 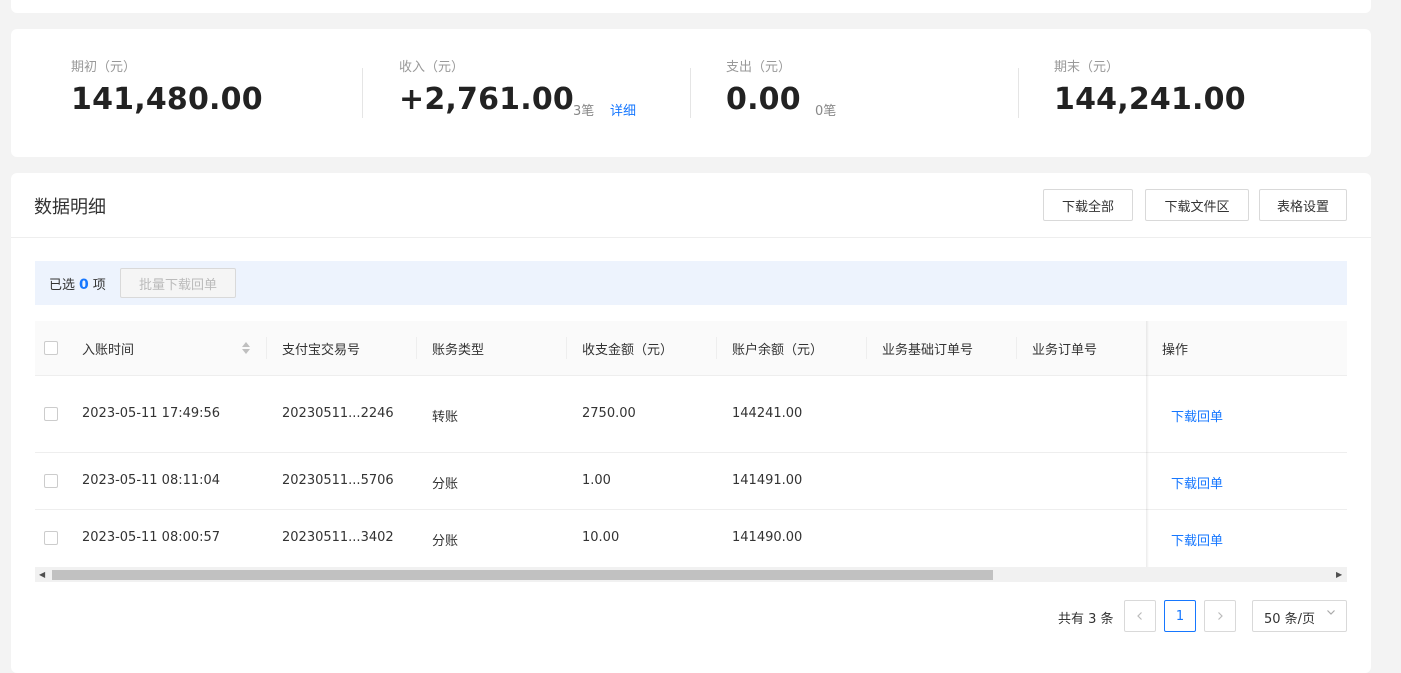 What do you see at coordinates (1065, 350) in the screenshot?
I see `column-header-order: 业务订单号` at bounding box center [1065, 350].